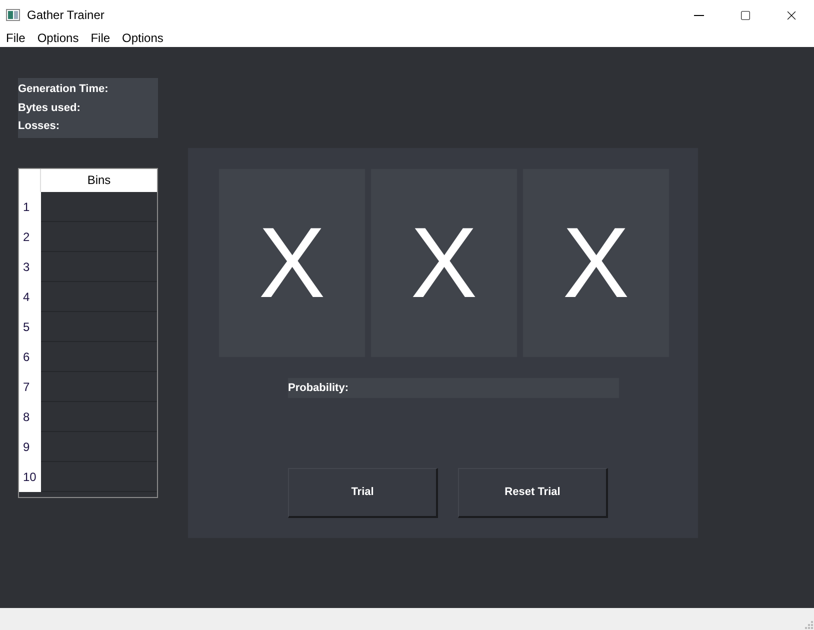 This screenshot has height=630, width=814. What do you see at coordinates (64, 89) in the screenshot?
I see `stat-label: Generation Time:` at bounding box center [64, 89].